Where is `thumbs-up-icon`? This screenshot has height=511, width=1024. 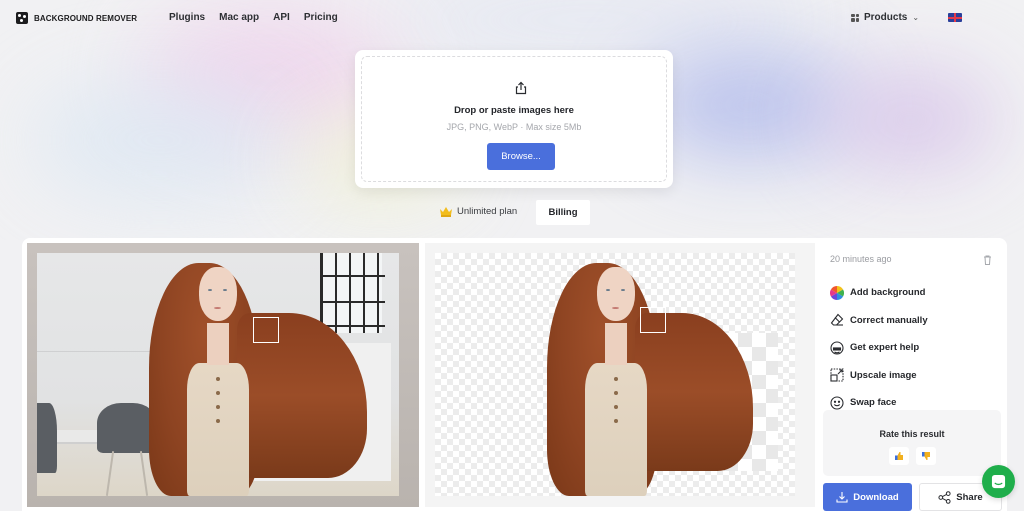 thumbs-up-icon is located at coordinates (899, 455).